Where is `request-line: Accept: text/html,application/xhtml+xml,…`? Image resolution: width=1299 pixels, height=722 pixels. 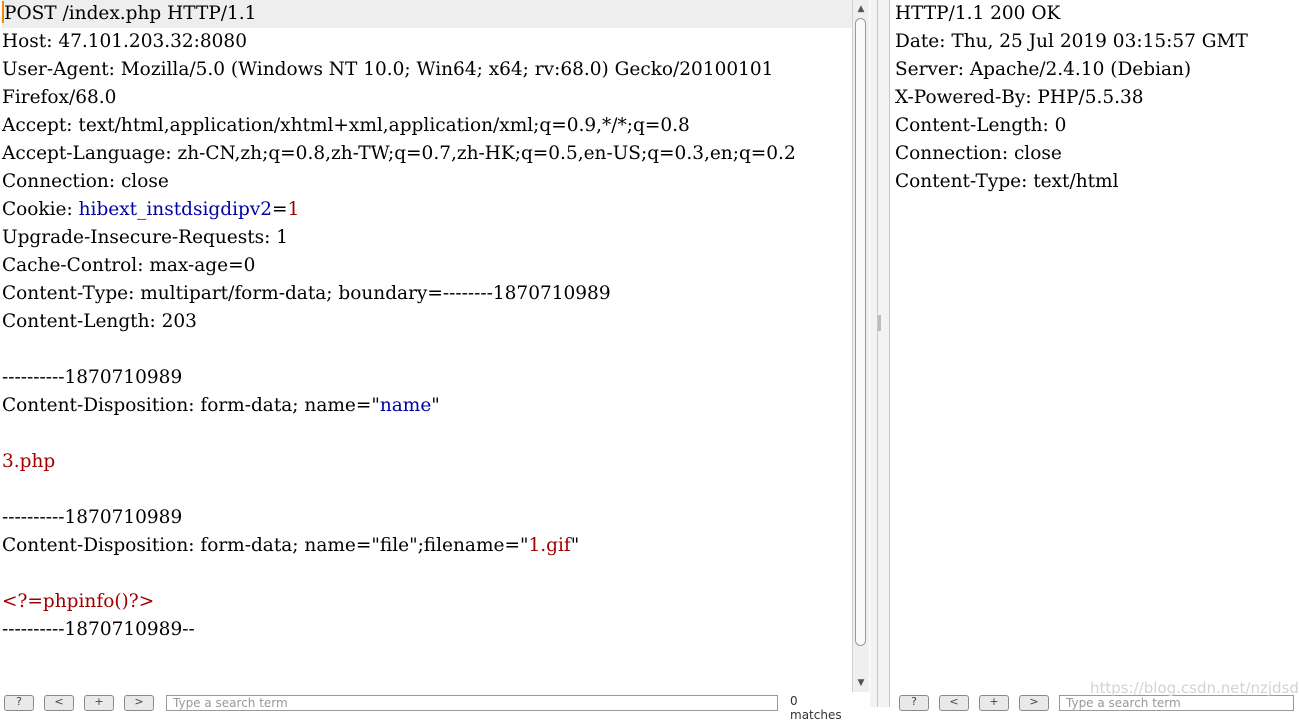 request-line: Accept: text/html,application/xhtml+xml,… is located at coordinates (427, 126).